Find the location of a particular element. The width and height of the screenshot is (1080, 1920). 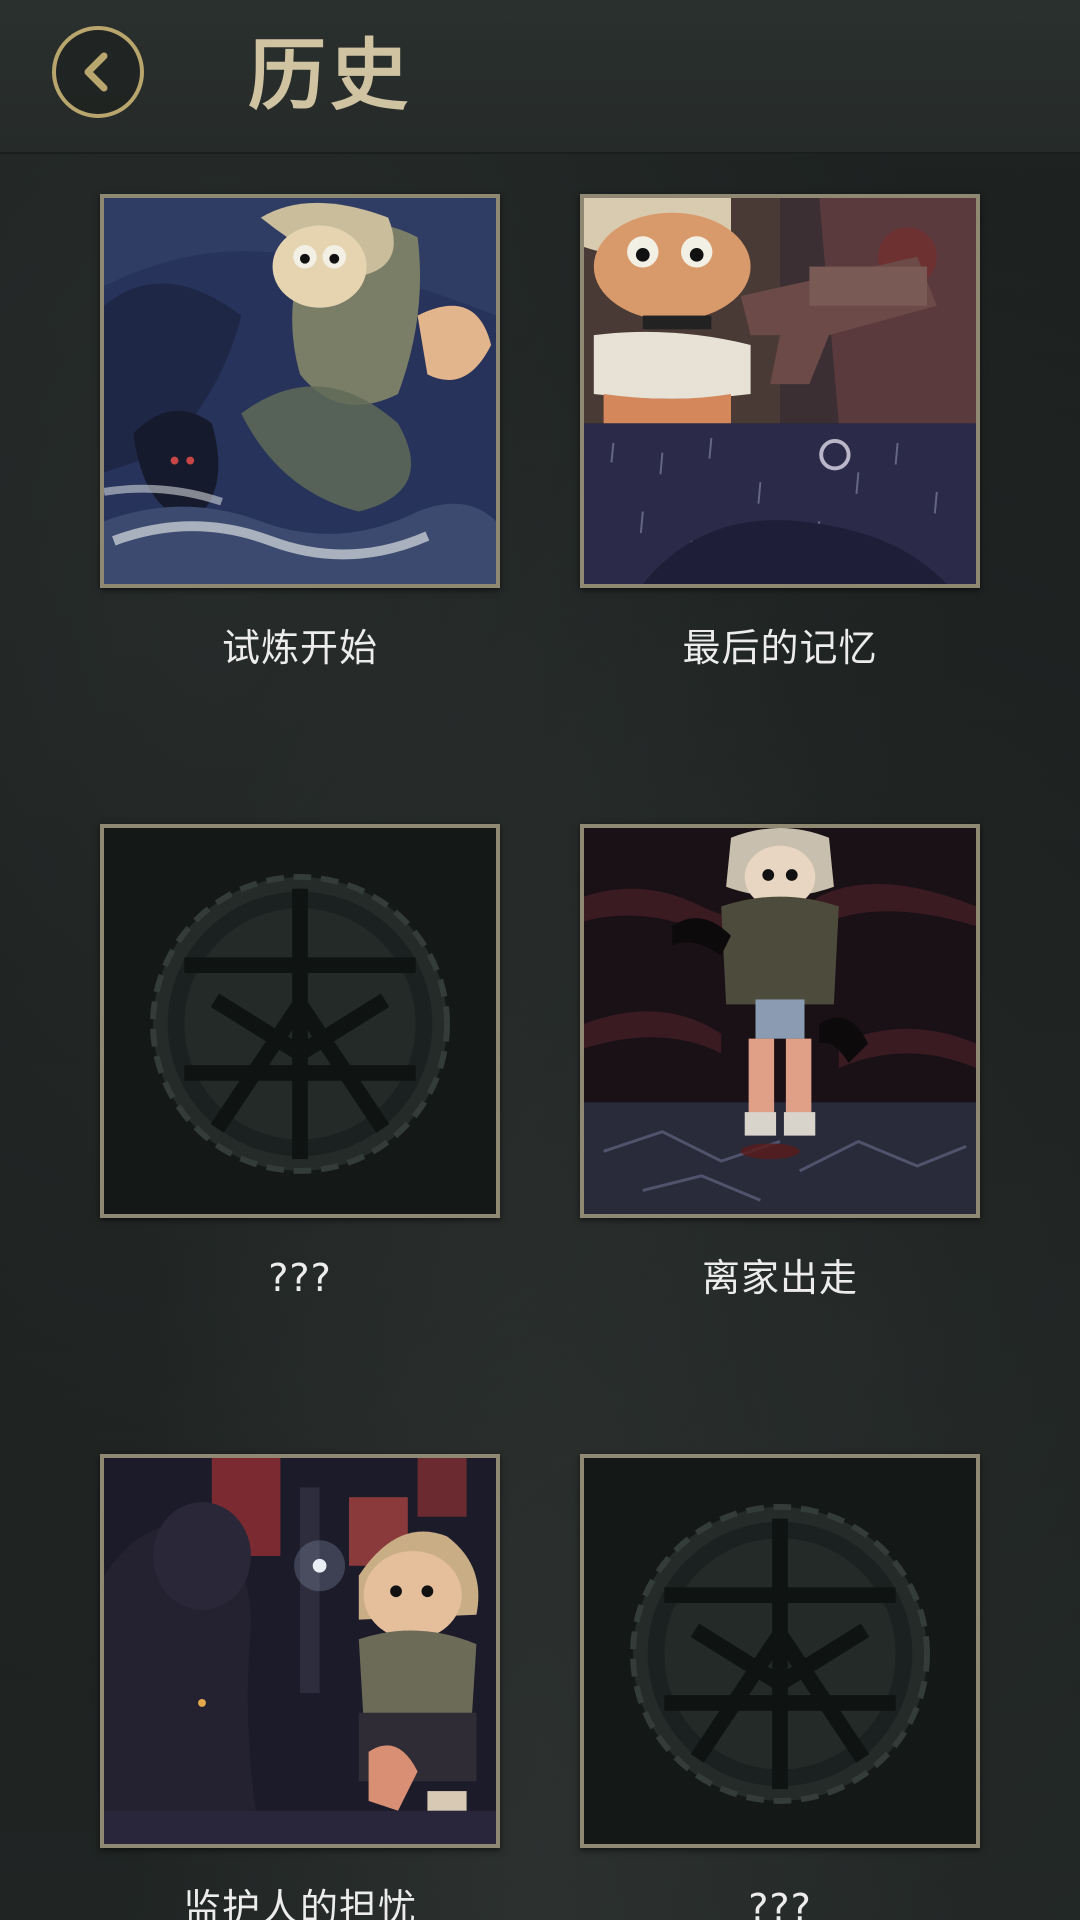

page-title: 历史 is located at coordinates (330, 76).